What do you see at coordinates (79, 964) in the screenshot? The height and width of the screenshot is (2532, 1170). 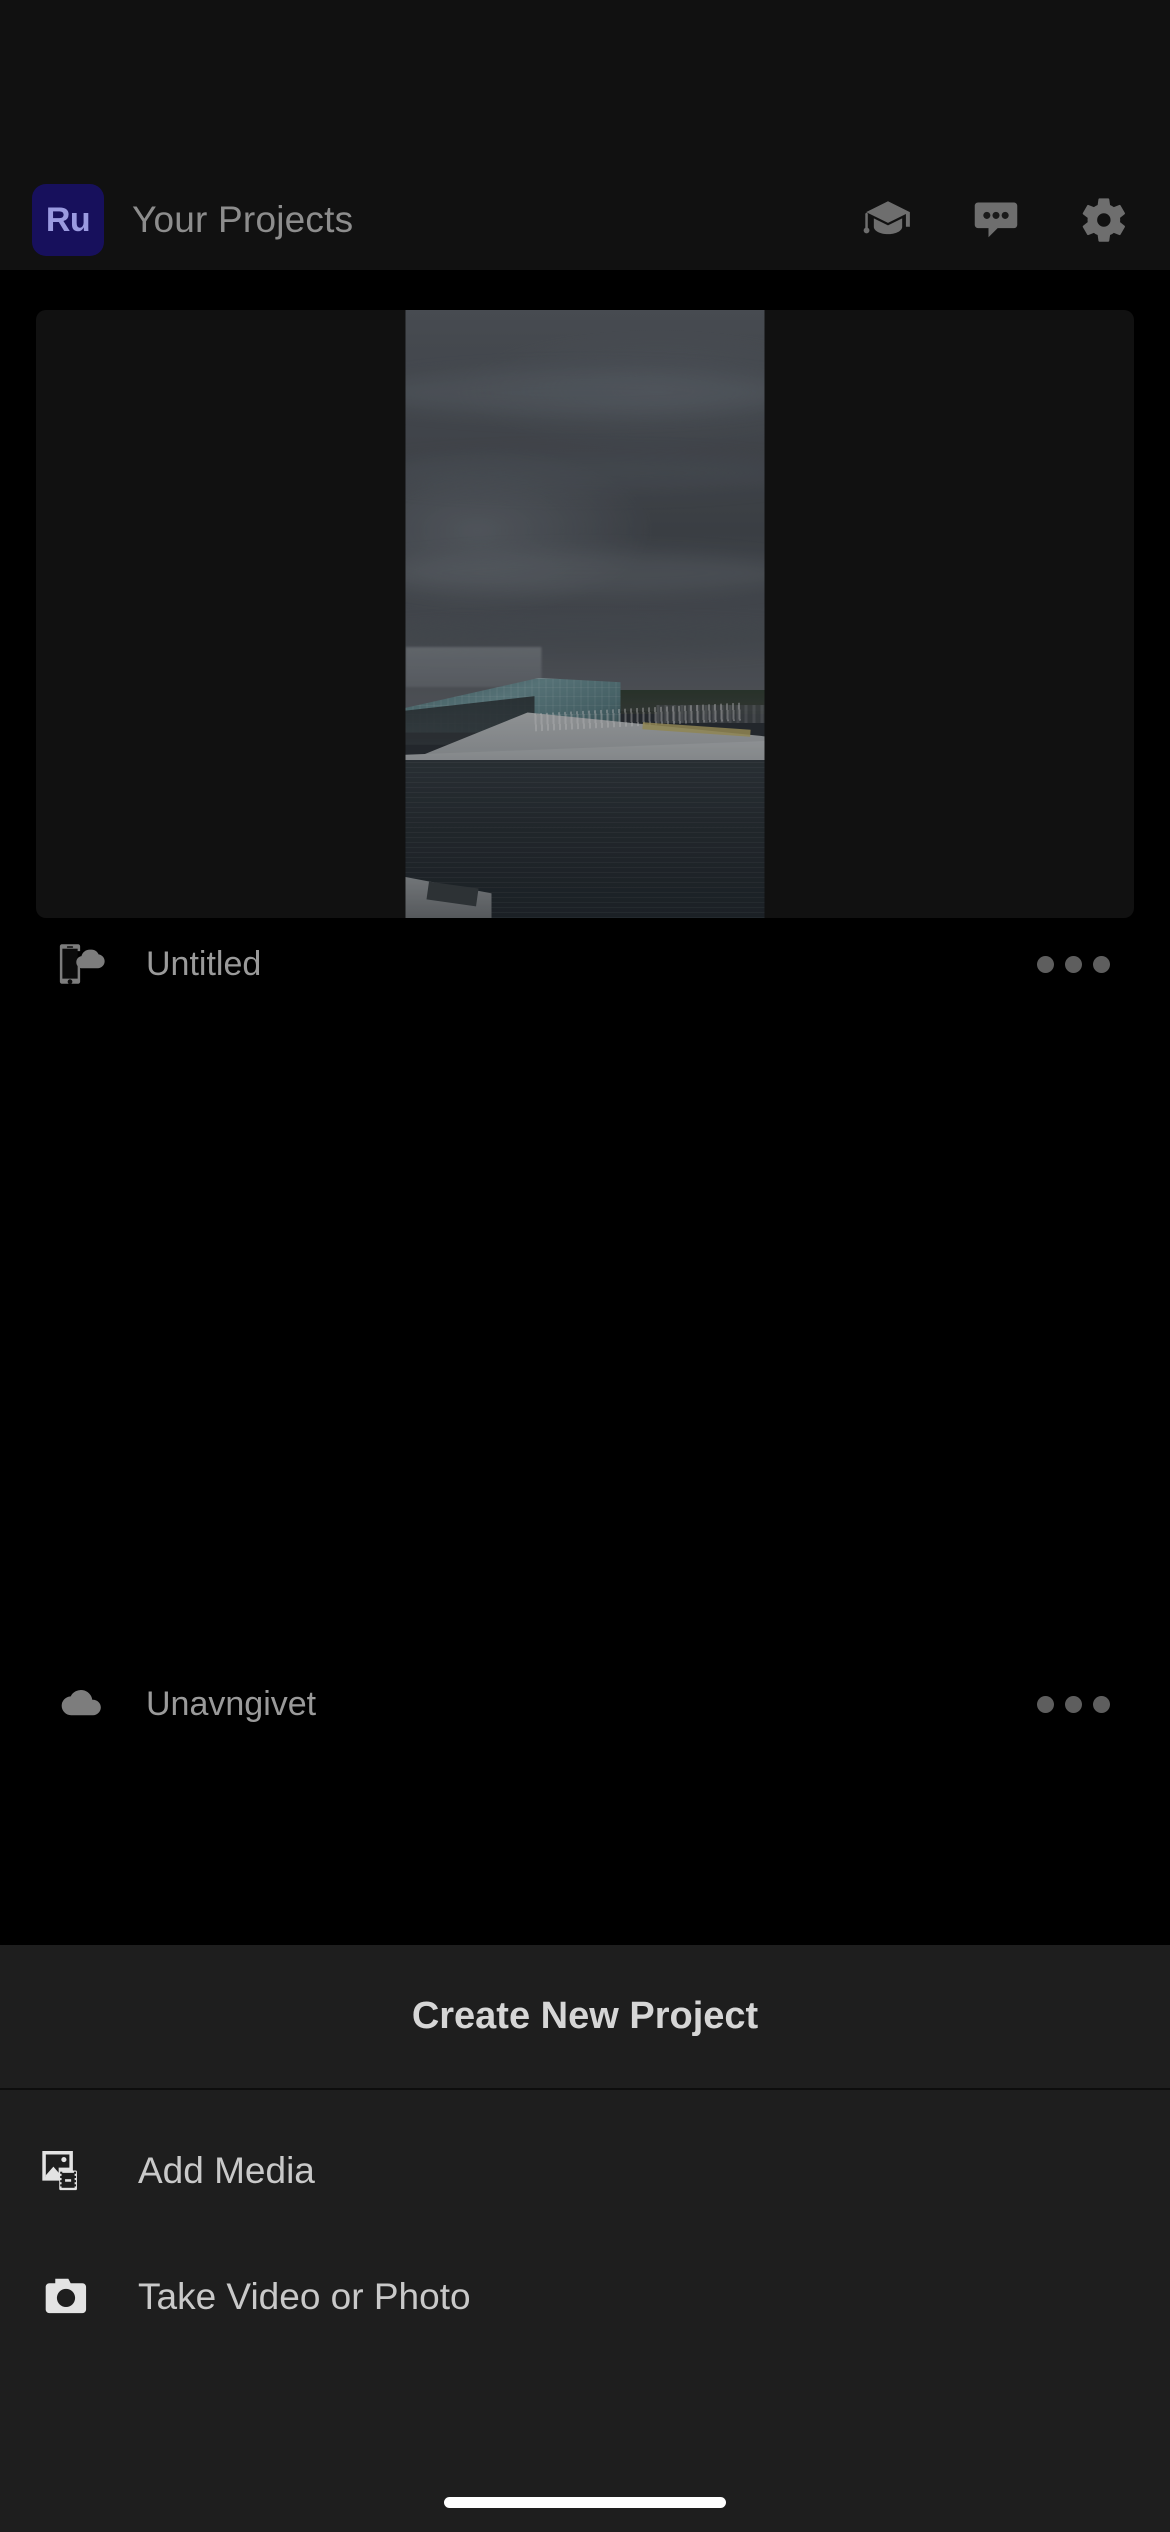 I see `device-cloud-icon` at bounding box center [79, 964].